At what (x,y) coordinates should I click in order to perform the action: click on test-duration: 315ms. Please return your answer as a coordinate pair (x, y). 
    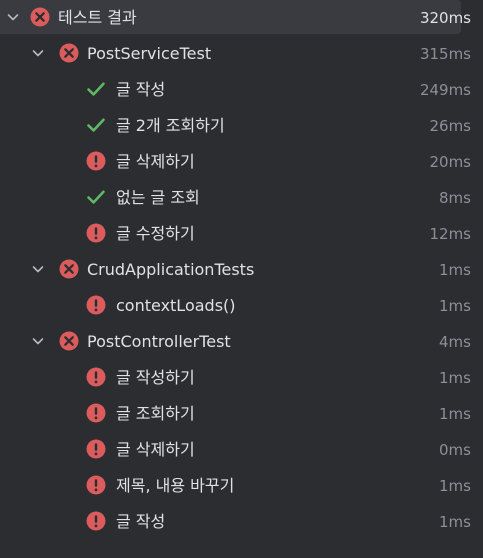
    Looking at the image, I should click on (445, 54).